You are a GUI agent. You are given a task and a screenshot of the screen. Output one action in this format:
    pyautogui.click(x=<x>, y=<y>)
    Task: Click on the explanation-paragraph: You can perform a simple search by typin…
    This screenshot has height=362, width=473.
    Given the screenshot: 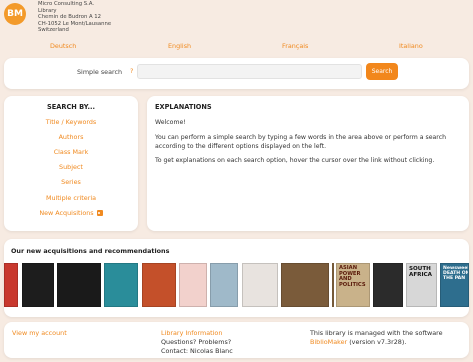 What is the action you would take?
    pyautogui.click(x=301, y=142)
    